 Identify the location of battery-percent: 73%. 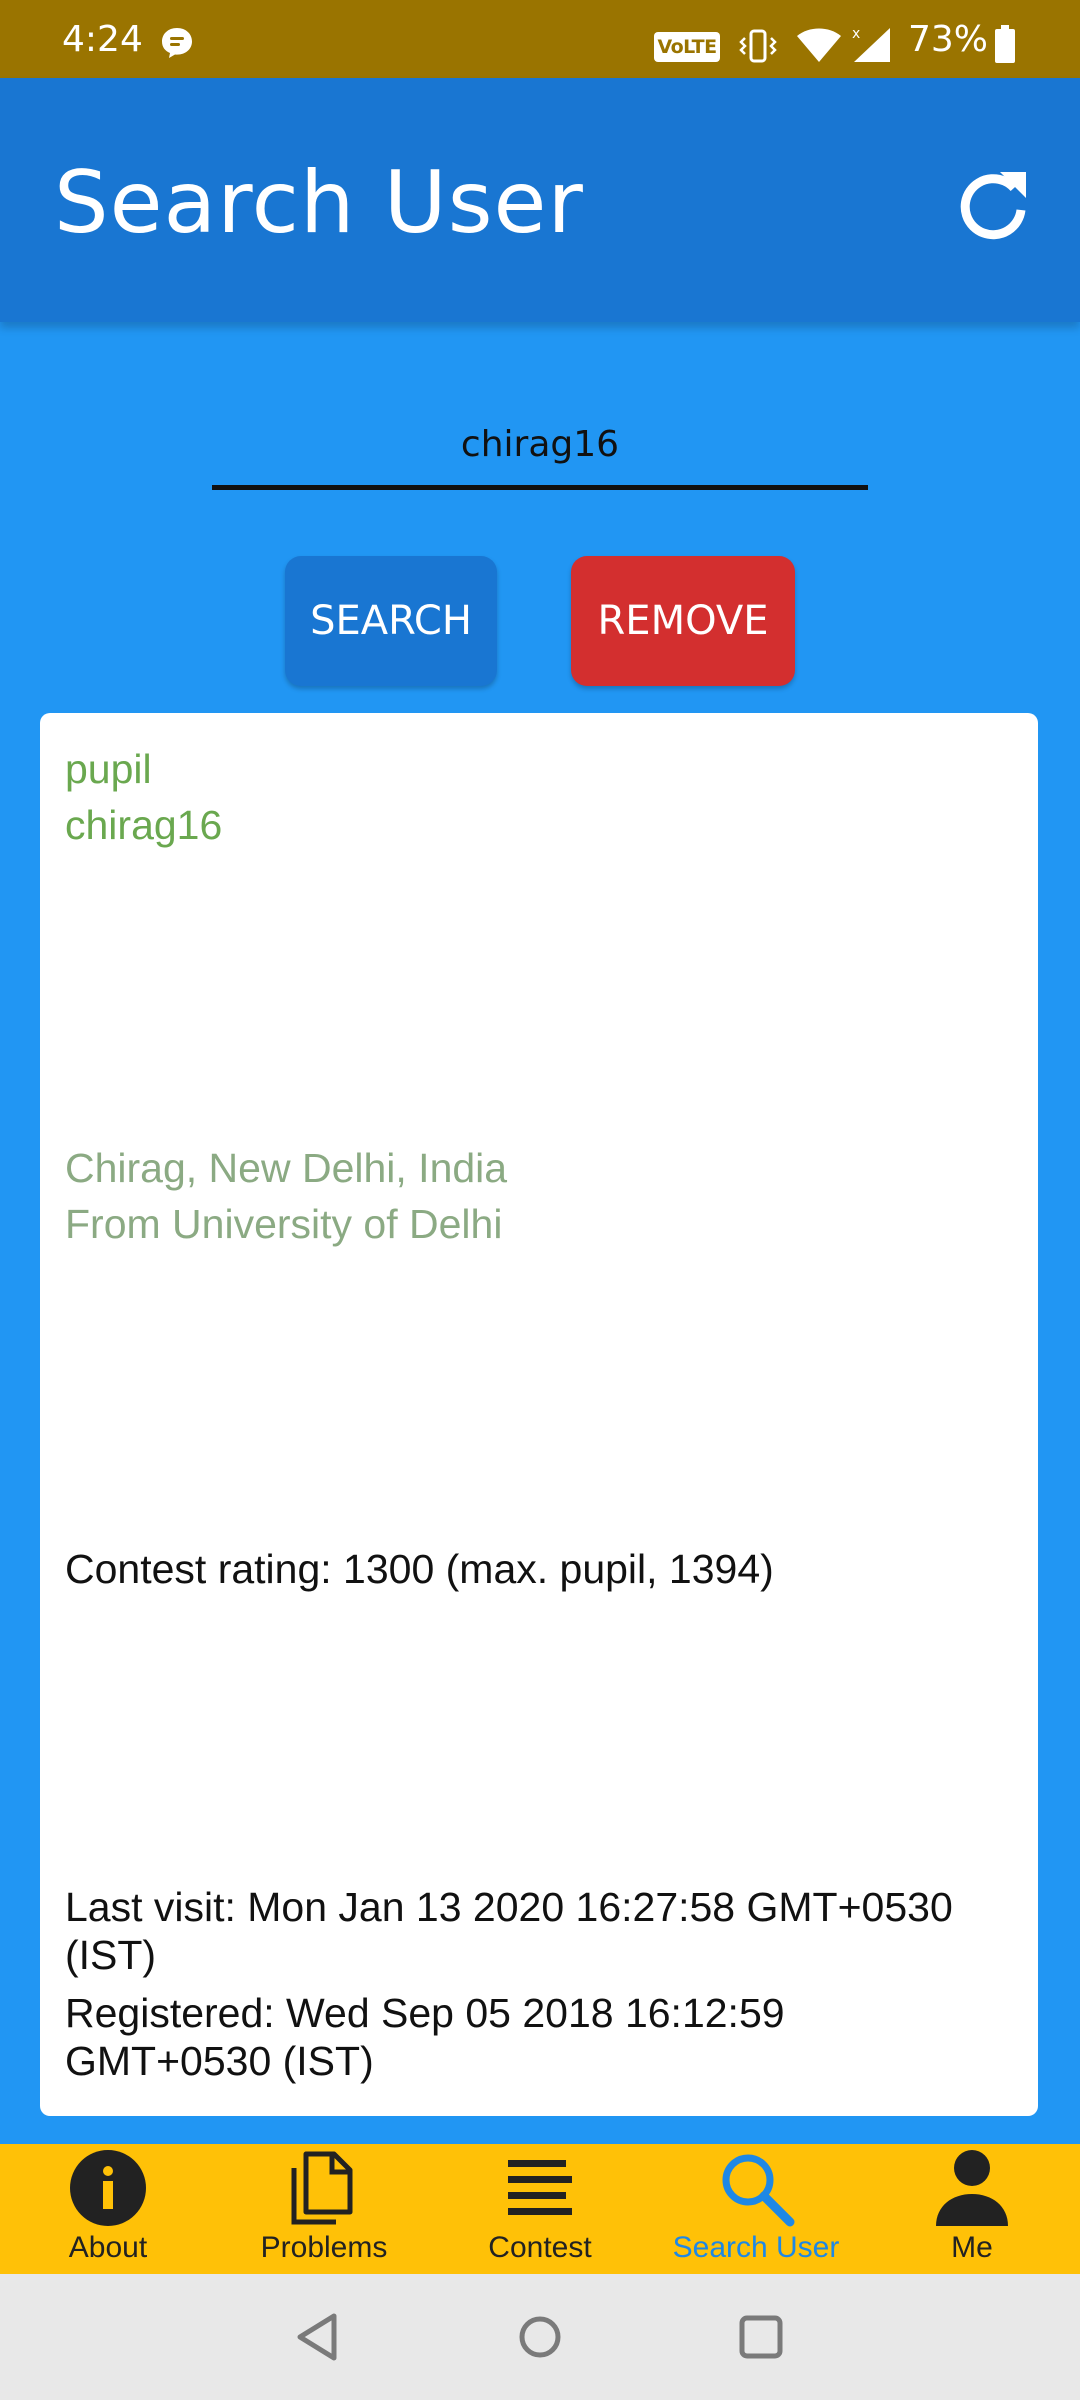
(948, 39).